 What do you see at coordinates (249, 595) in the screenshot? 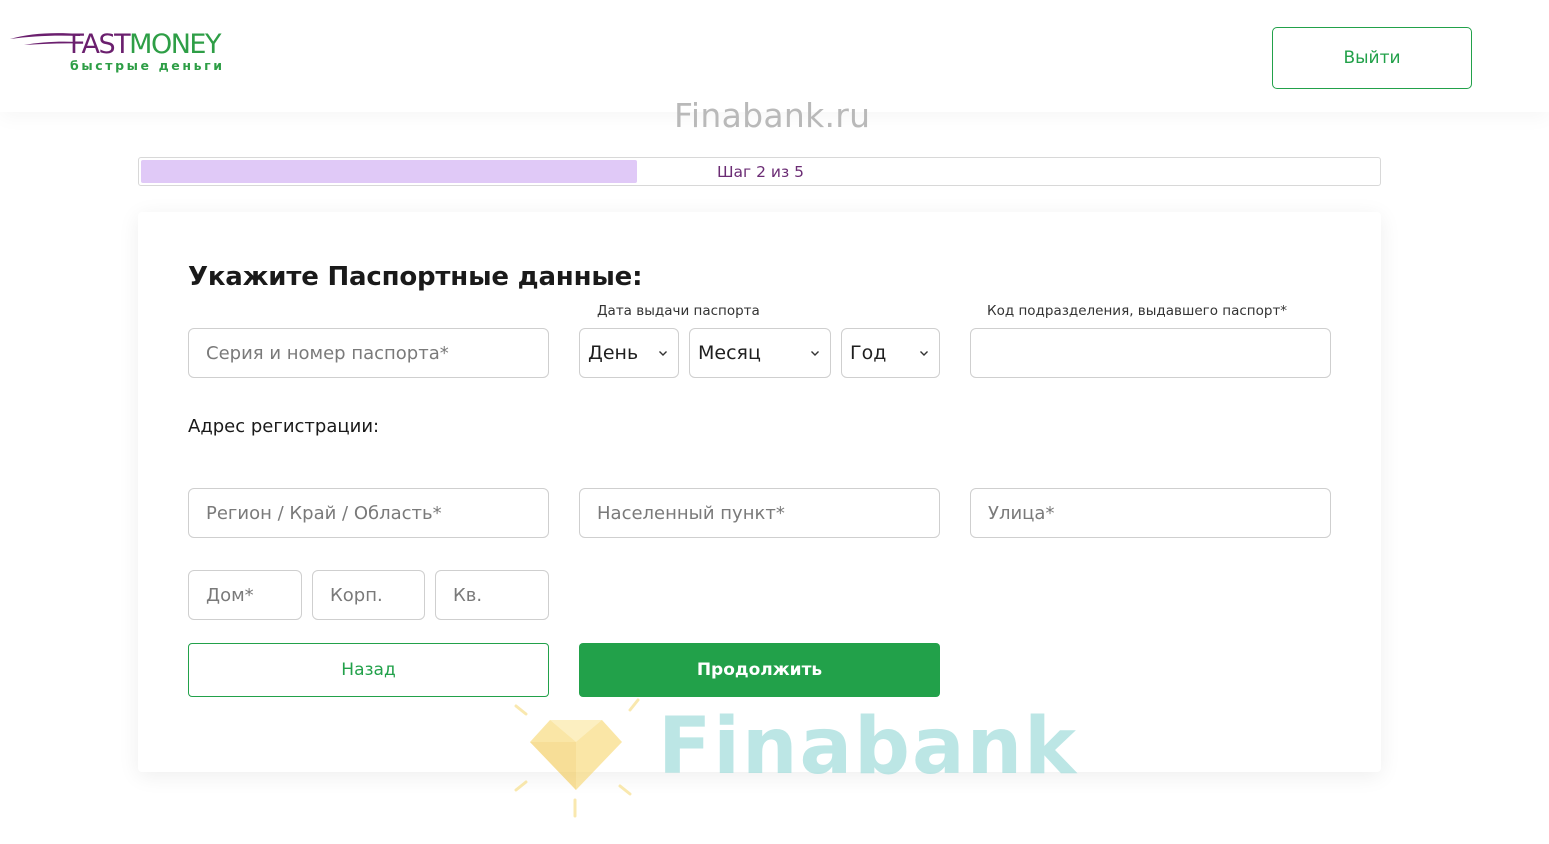
I see `house-required: *` at bounding box center [249, 595].